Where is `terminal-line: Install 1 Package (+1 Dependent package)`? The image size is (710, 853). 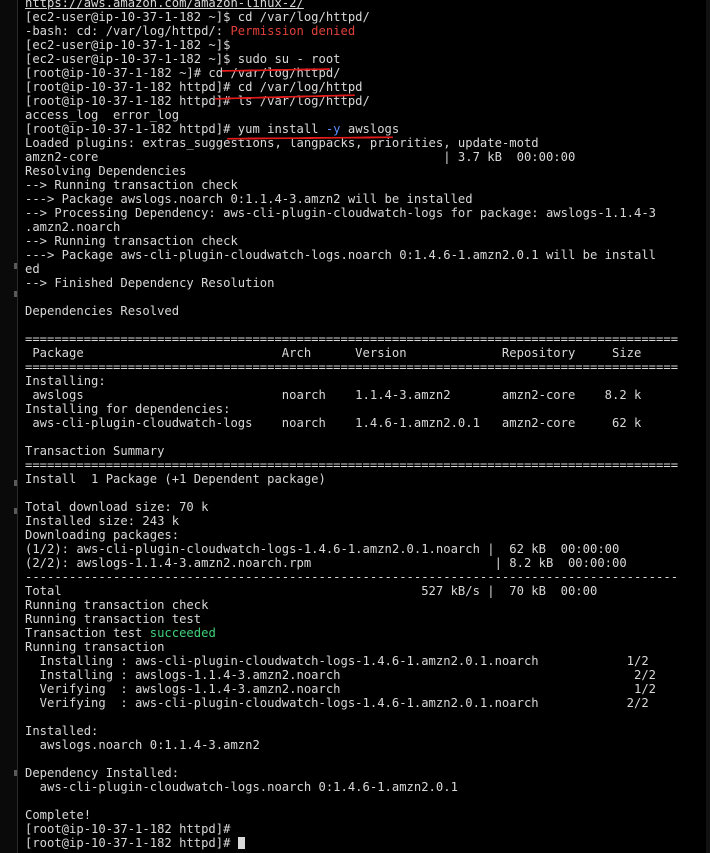 terminal-line: Install 1 Package (+1 Dependent package) is located at coordinates (365, 479).